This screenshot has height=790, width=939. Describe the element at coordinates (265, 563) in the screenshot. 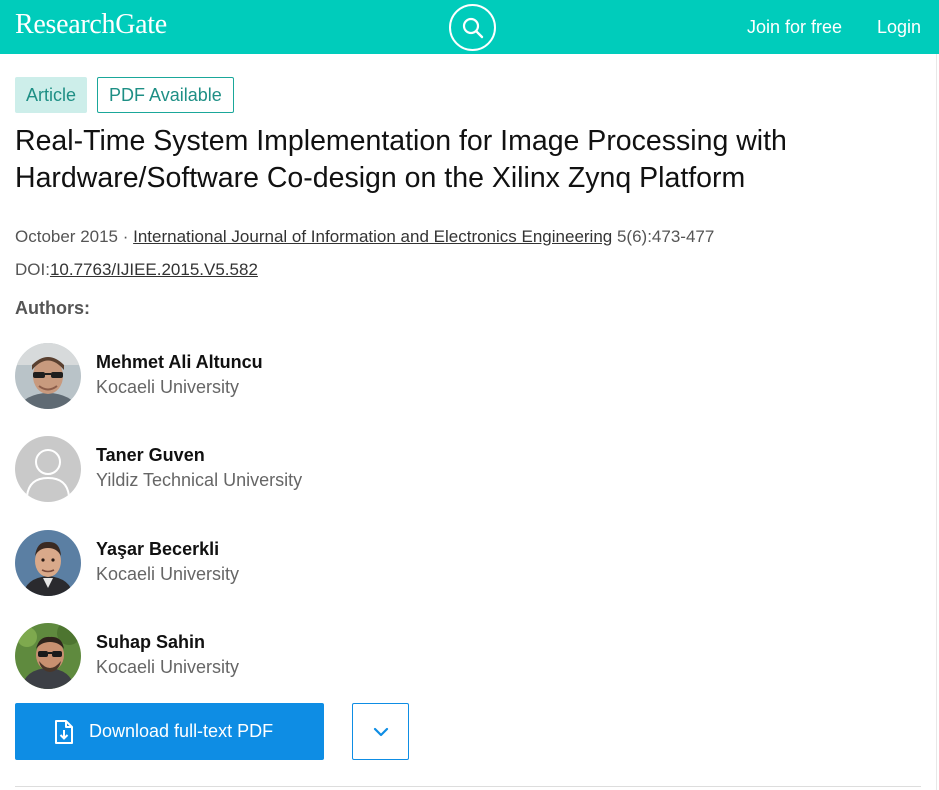

I see `author-item: Yaşar Becerkli Kocaeli University` at that location.